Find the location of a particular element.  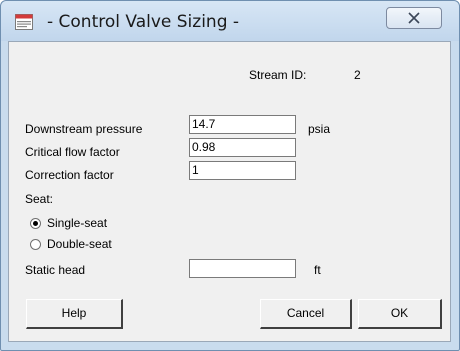

title-bar: - Control Valve Sizing - is located at coordinates (230, 21).